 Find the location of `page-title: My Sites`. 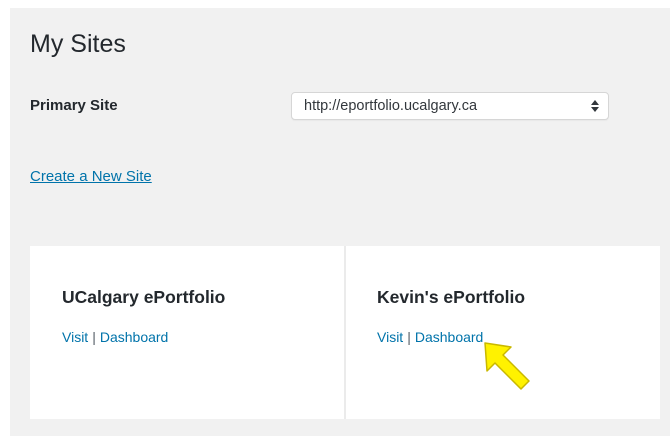

page-title: My Sites is located at coordinates (78, 44).